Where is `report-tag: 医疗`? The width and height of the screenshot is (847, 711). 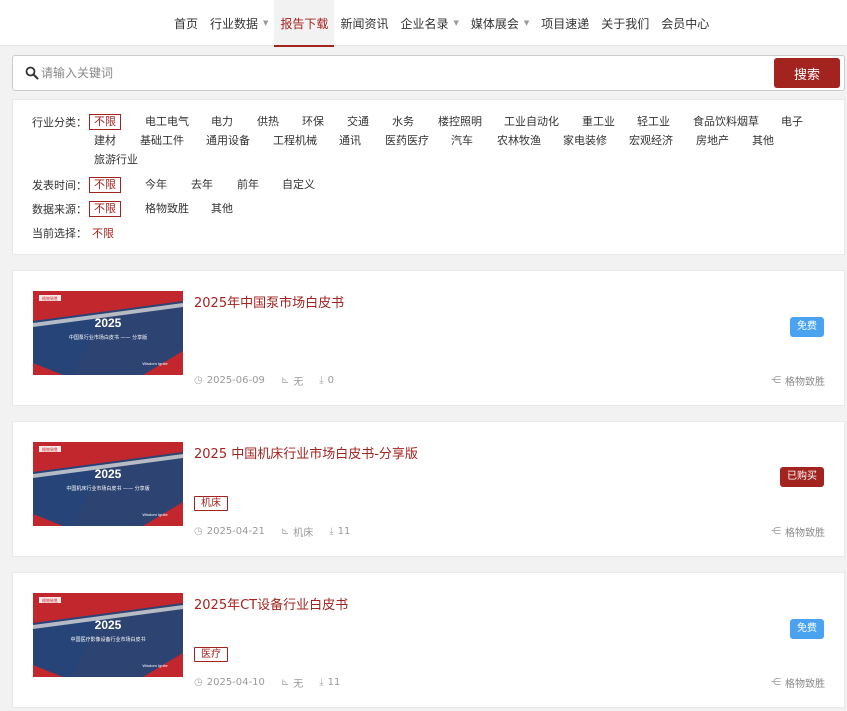
report-tag: 医疗 is located at coordinates (211, 654).